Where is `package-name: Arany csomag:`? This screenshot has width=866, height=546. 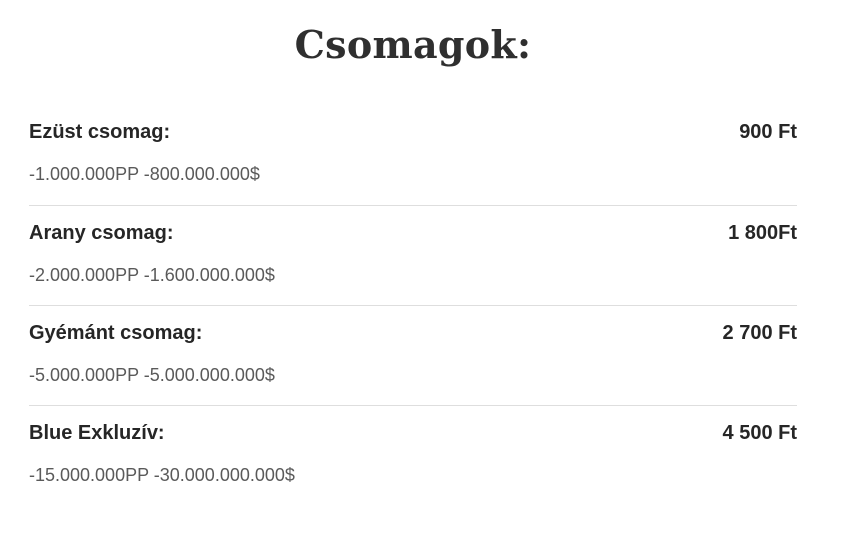 package-name: Arany csomag: is located at coordinates (101, 233).